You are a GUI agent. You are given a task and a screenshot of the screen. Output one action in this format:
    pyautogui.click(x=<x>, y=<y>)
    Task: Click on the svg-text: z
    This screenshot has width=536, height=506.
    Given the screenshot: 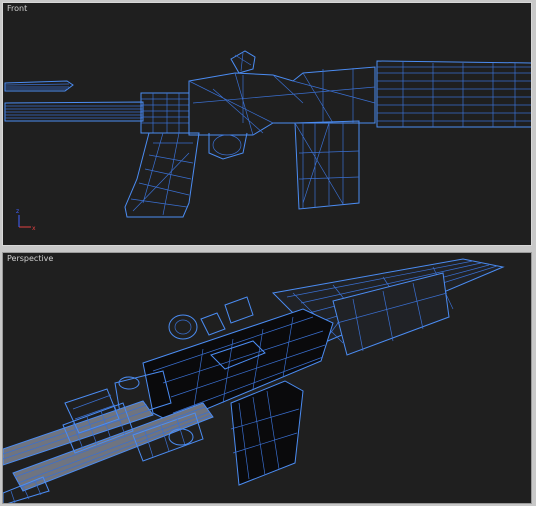 What is the action you would take?
    pyautogui.click(x=17, y=211)
    